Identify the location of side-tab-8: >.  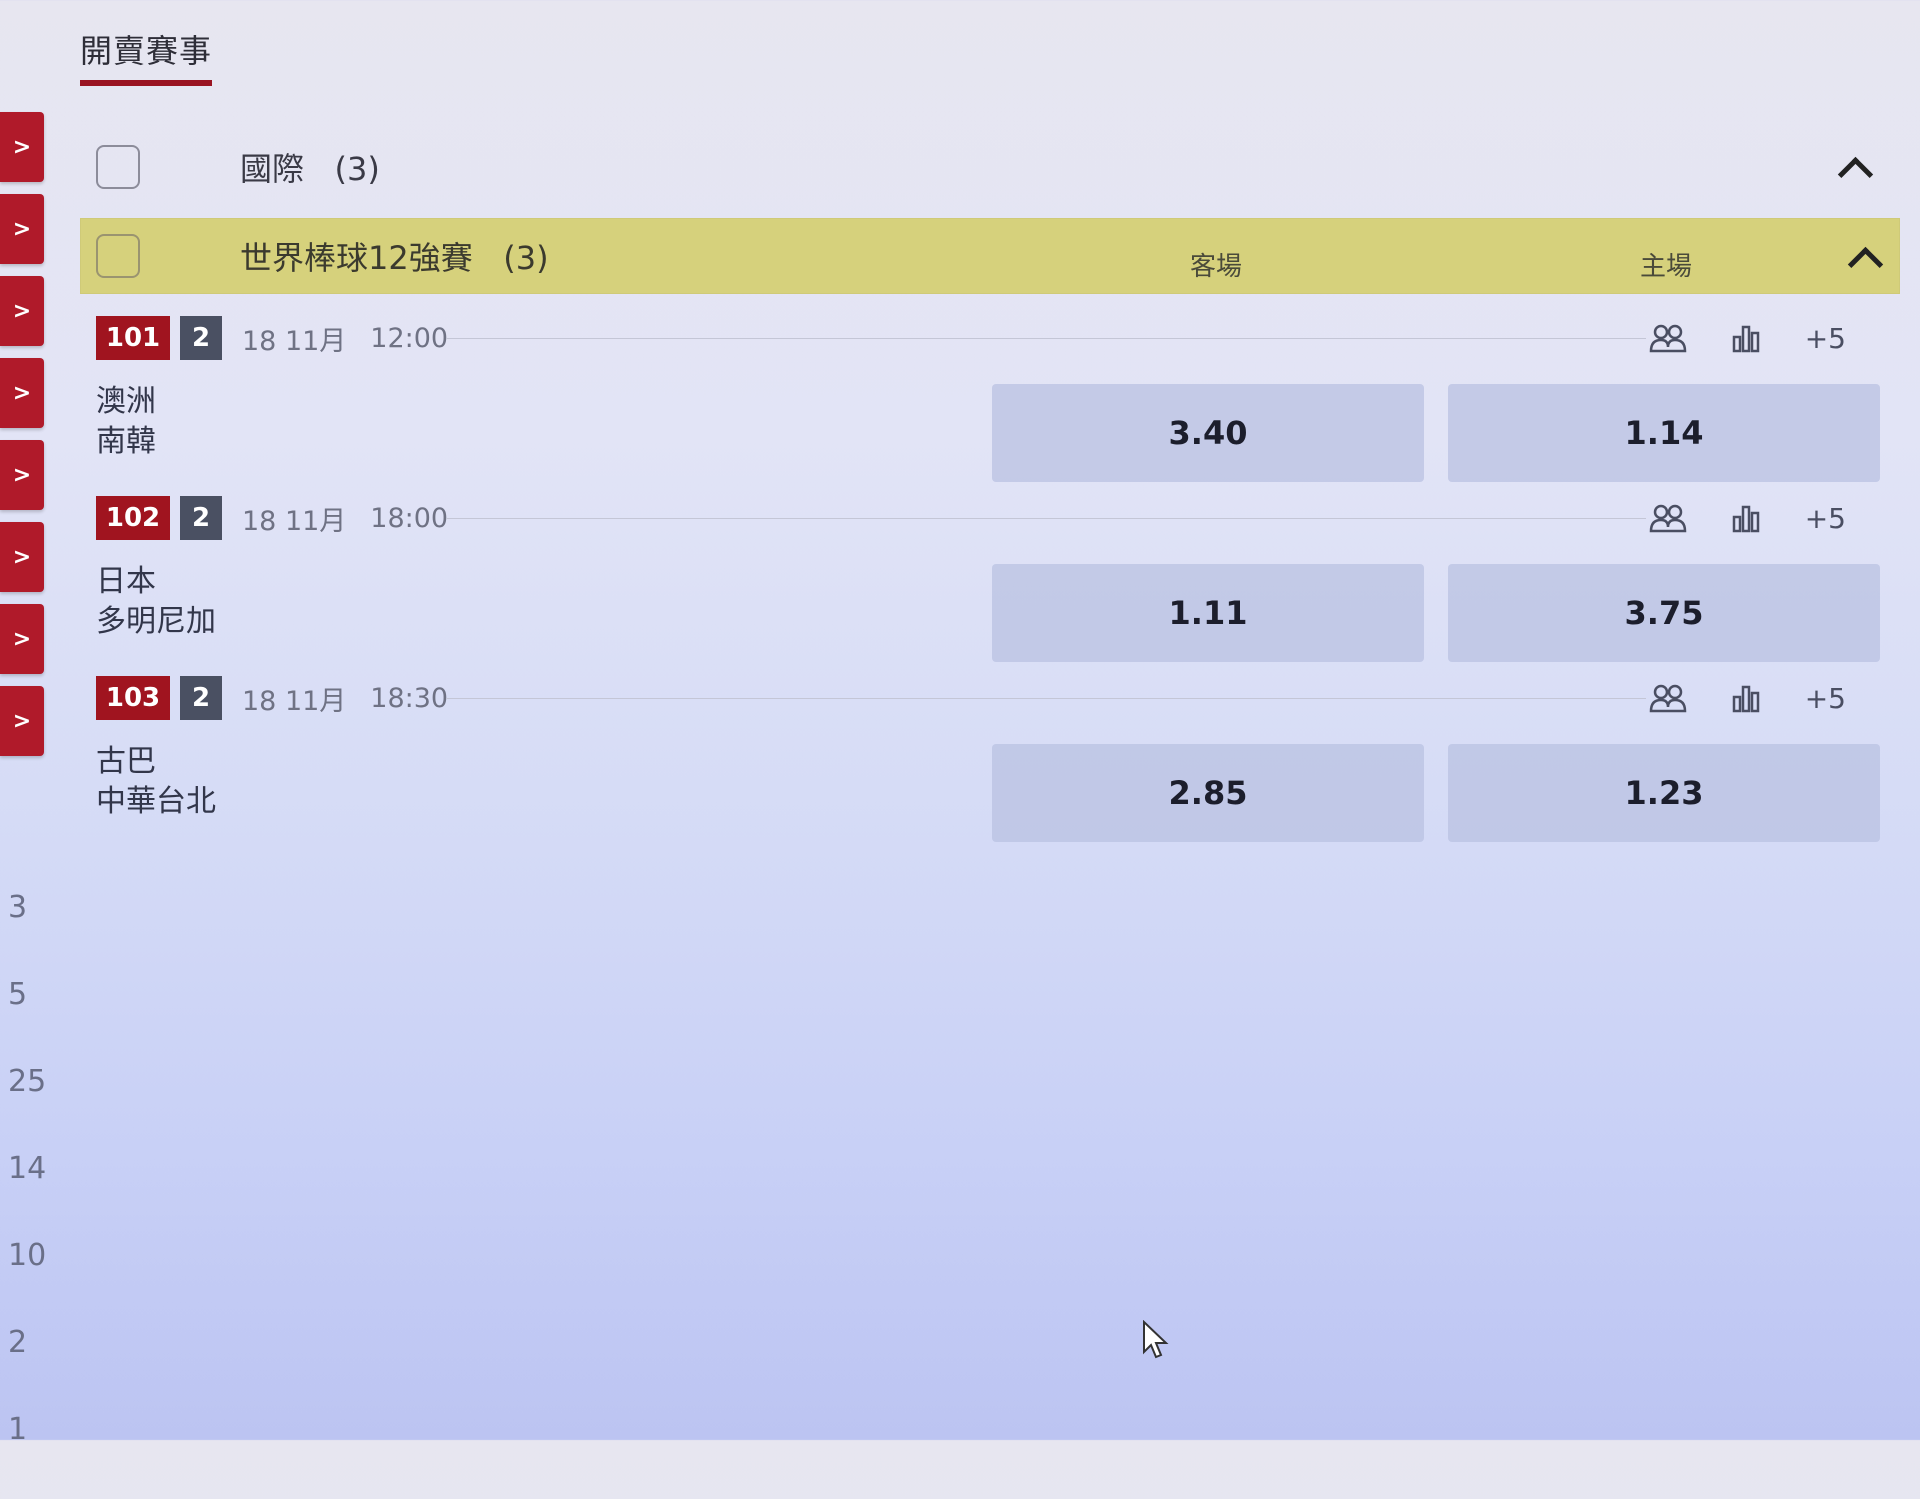
(22, 721).